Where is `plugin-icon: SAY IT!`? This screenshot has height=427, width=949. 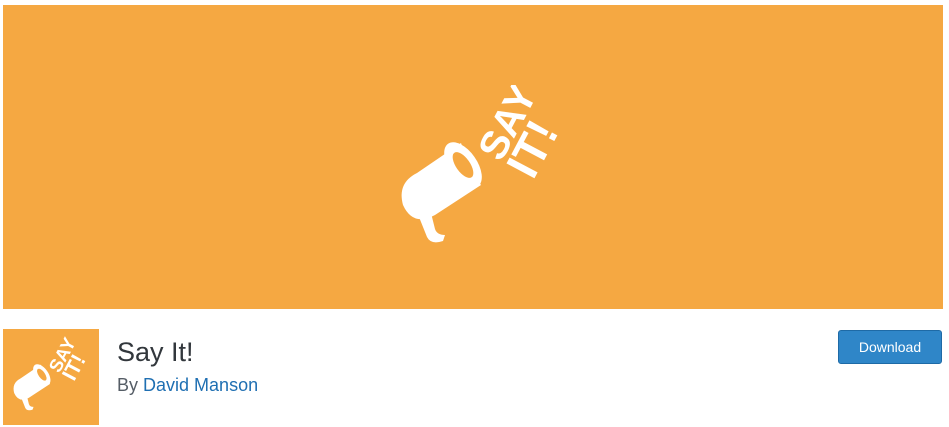 plugin-icon: SAY IT! is located at coordinates (51, 377).